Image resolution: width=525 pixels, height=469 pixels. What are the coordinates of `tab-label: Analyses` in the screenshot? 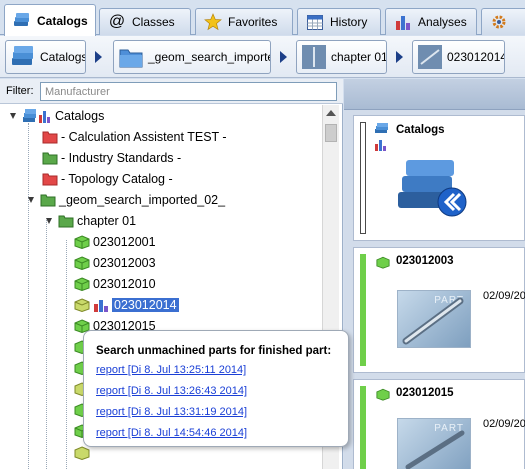 It's located at (442, 22).